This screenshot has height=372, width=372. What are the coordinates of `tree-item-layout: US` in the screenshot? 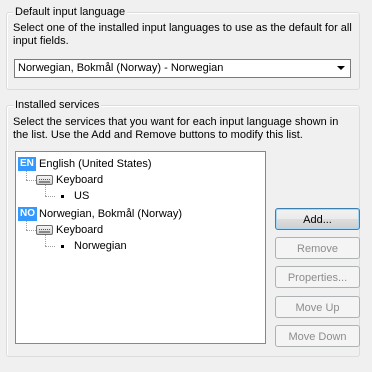 It's located at (96, 196).